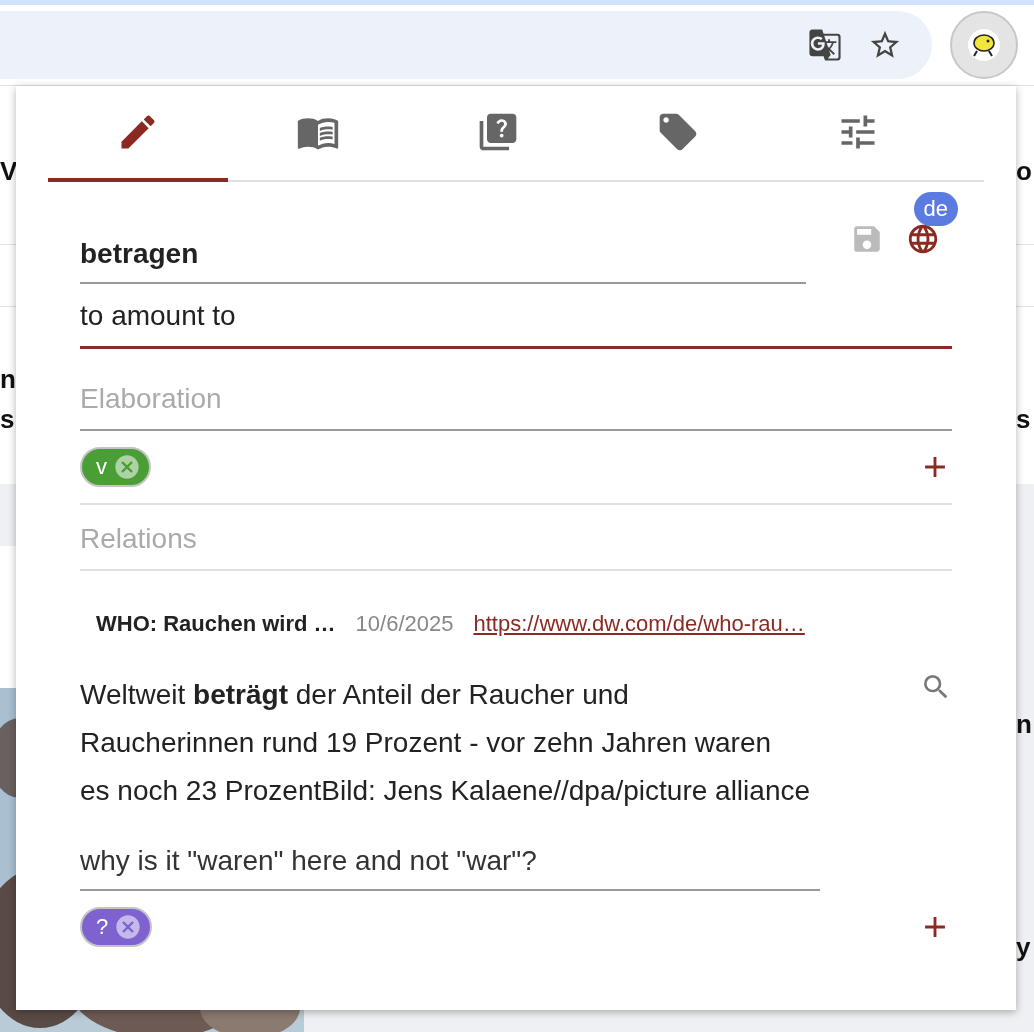  Describe the element at coordinates (923, 239) in the screenshot. I see `globe-icon` at that location.